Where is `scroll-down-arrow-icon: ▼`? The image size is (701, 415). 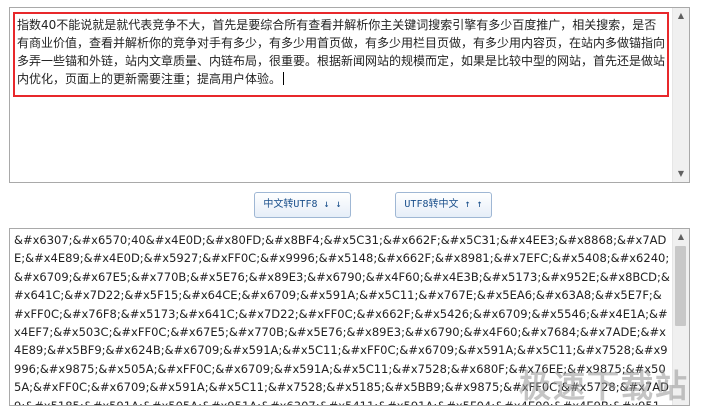 scroll-down-arrow-icon: ▼ is located at coordinates (681, 174).